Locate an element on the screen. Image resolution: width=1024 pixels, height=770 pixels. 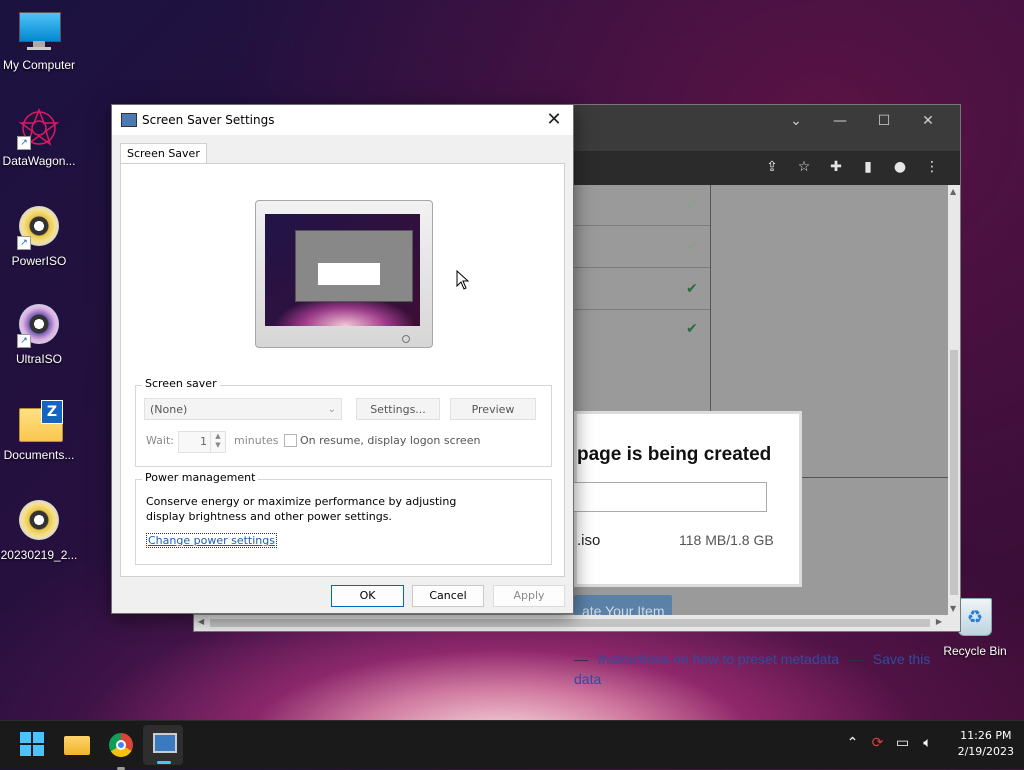
group-label: Power management is located at coordinates (200, 477).